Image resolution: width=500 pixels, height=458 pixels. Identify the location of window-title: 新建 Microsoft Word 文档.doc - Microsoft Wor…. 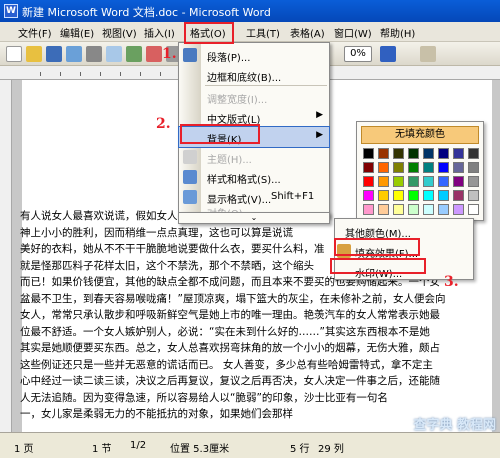
(146, 12).